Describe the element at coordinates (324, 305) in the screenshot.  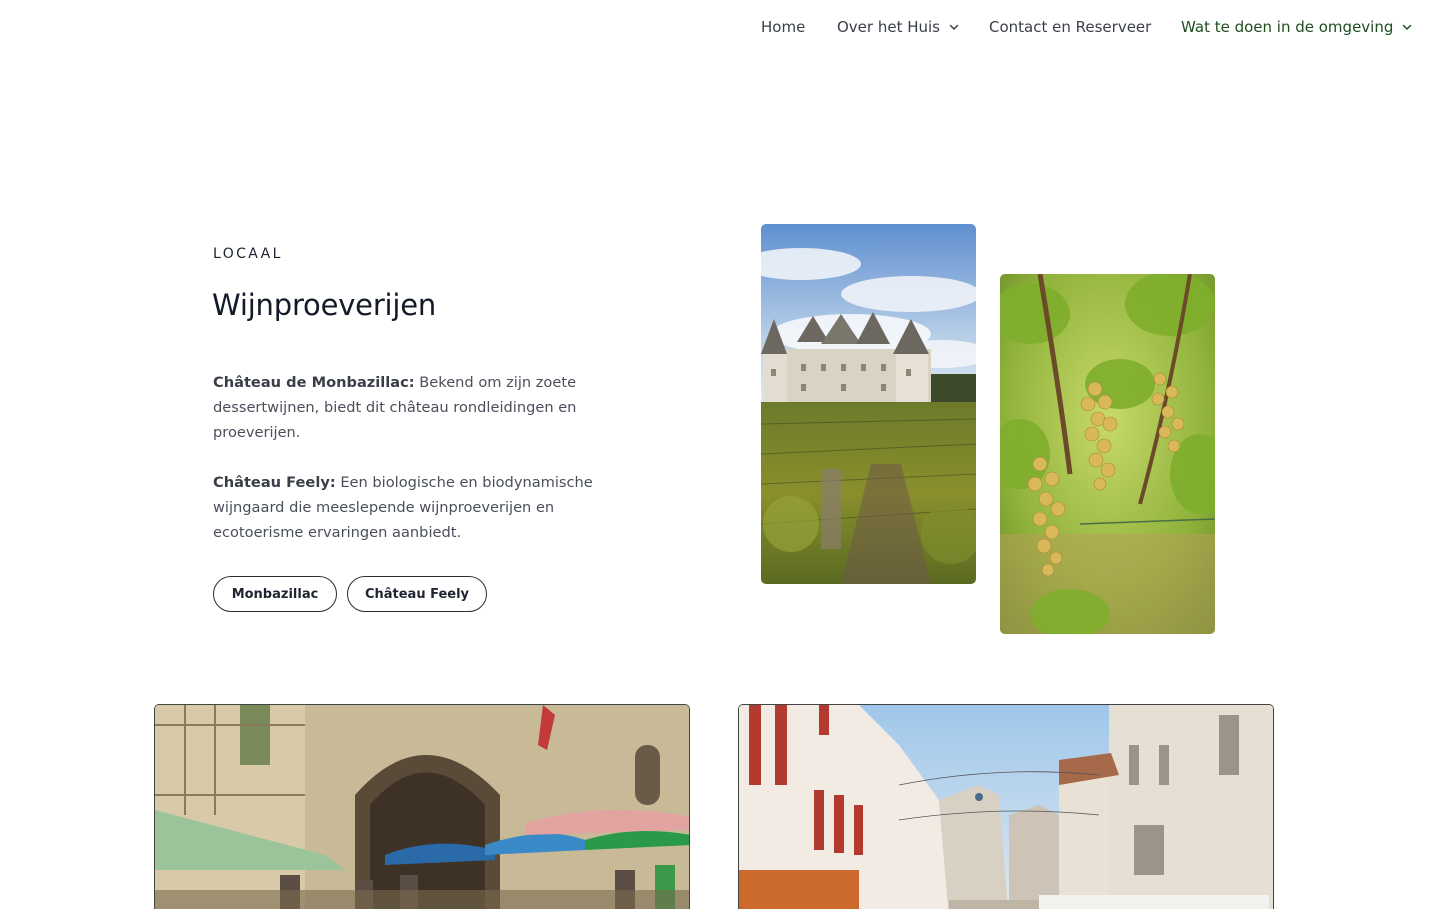
I see `section-title: Wijnproeverijen` at that location.